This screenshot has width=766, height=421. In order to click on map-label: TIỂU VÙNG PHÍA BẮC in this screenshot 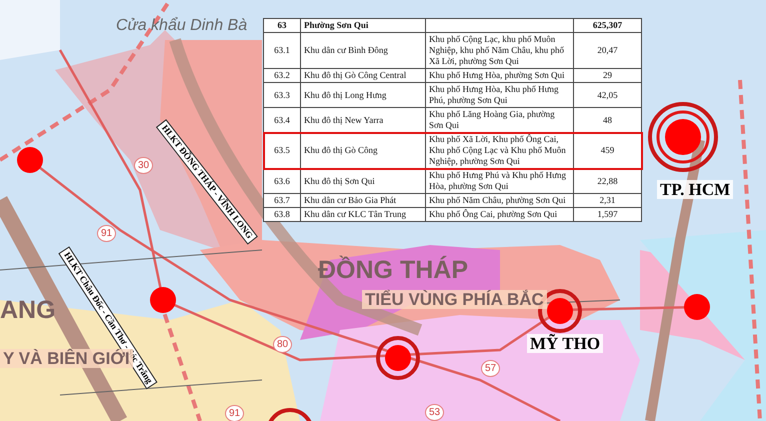, I will do `click(454, 299)`.